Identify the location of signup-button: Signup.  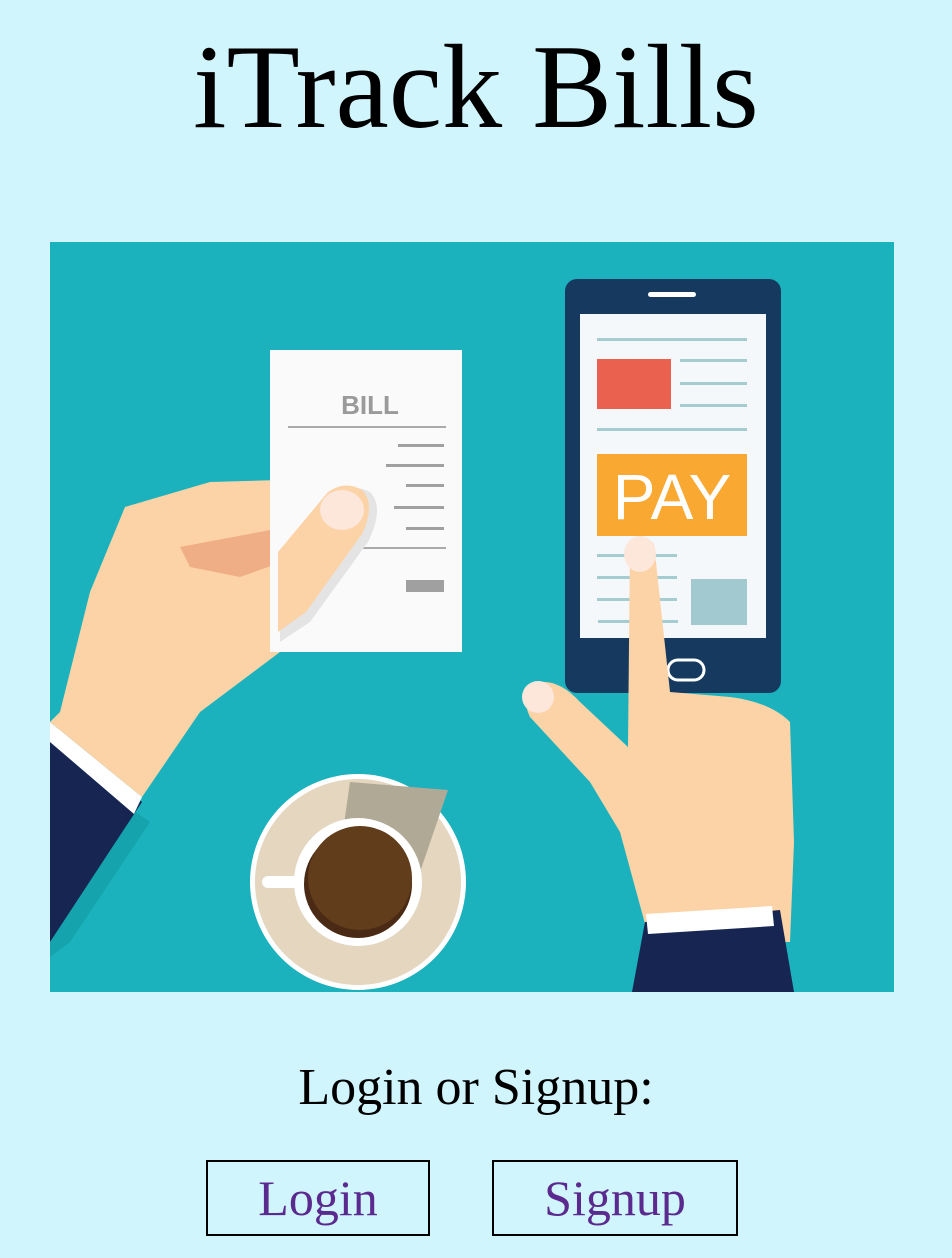
(615, 1198).